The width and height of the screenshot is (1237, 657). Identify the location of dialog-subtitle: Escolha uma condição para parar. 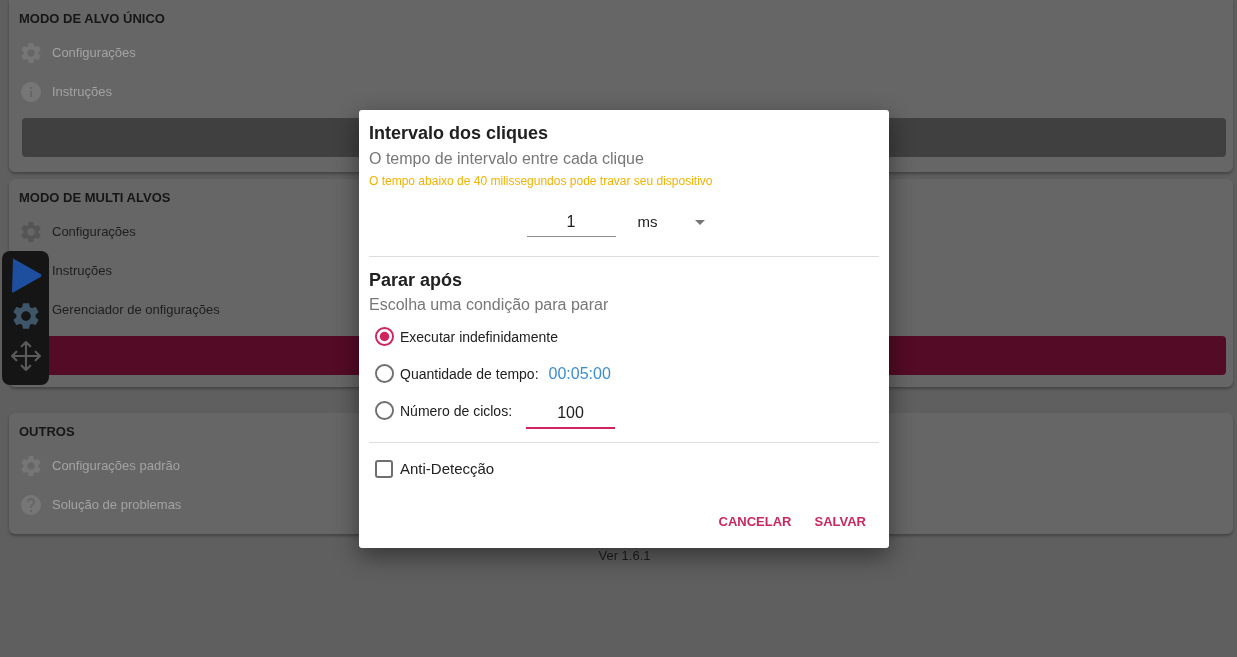
(489, 305).